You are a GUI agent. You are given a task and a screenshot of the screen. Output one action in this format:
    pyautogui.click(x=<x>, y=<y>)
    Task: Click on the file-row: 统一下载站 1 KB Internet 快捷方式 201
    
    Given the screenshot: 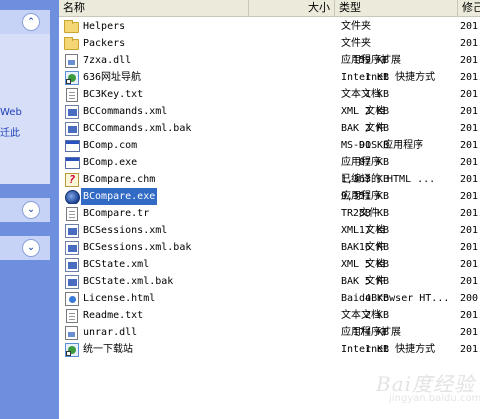 What is the action you would take?
    pyautogui.click(x=269, y=349)
    